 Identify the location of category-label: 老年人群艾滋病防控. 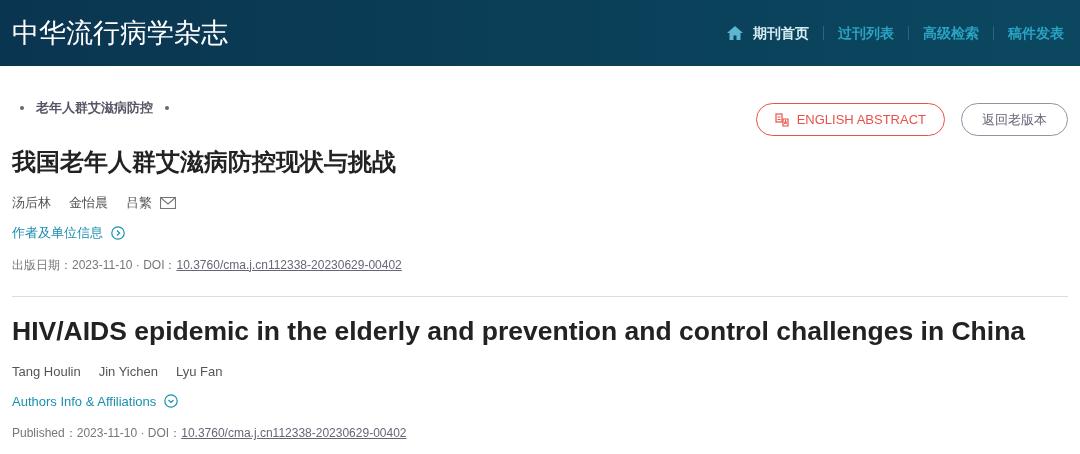
(94, 108).